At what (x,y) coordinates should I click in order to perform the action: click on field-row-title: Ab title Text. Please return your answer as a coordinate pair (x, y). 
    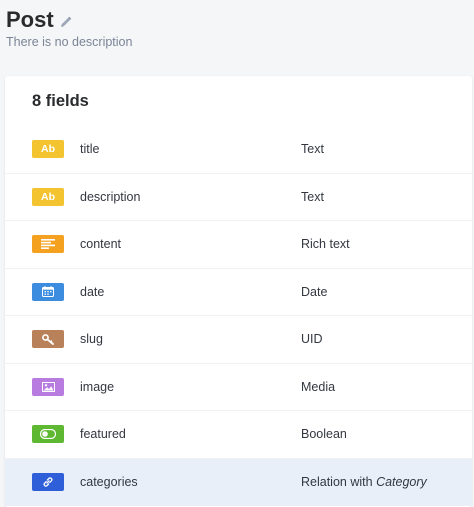
    Looking at the image, I should click on (238, 150).